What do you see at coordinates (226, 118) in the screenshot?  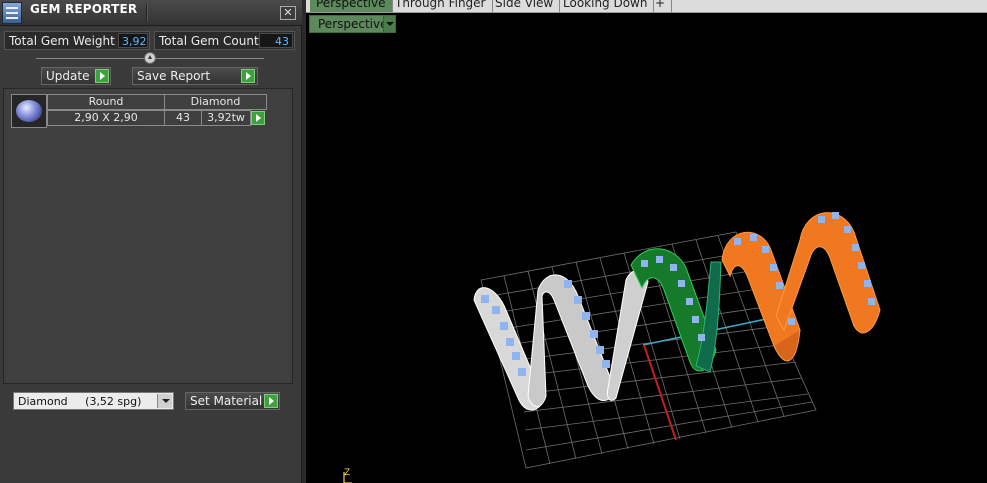 I see `gem-weight: 3,92tw` at bounding box center [226, 118].